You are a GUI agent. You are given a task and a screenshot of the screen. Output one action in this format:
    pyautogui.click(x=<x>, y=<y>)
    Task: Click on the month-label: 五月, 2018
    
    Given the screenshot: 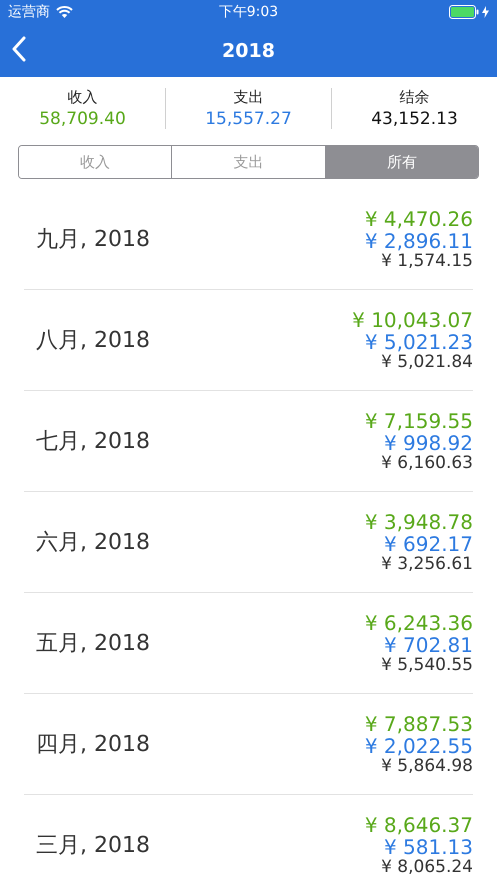 What is the action you would take?
    pyautogui.click(x=87, y=643)
    